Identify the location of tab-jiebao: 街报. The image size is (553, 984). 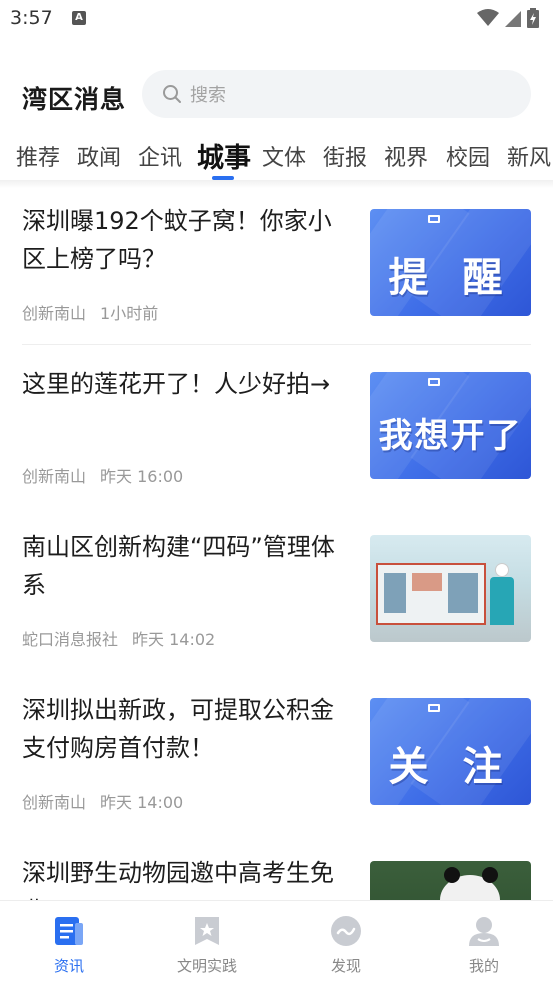
(345, 156).